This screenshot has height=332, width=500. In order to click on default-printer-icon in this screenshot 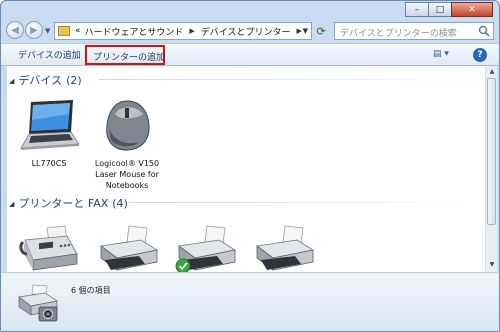, I will do `click(206, 248)`.